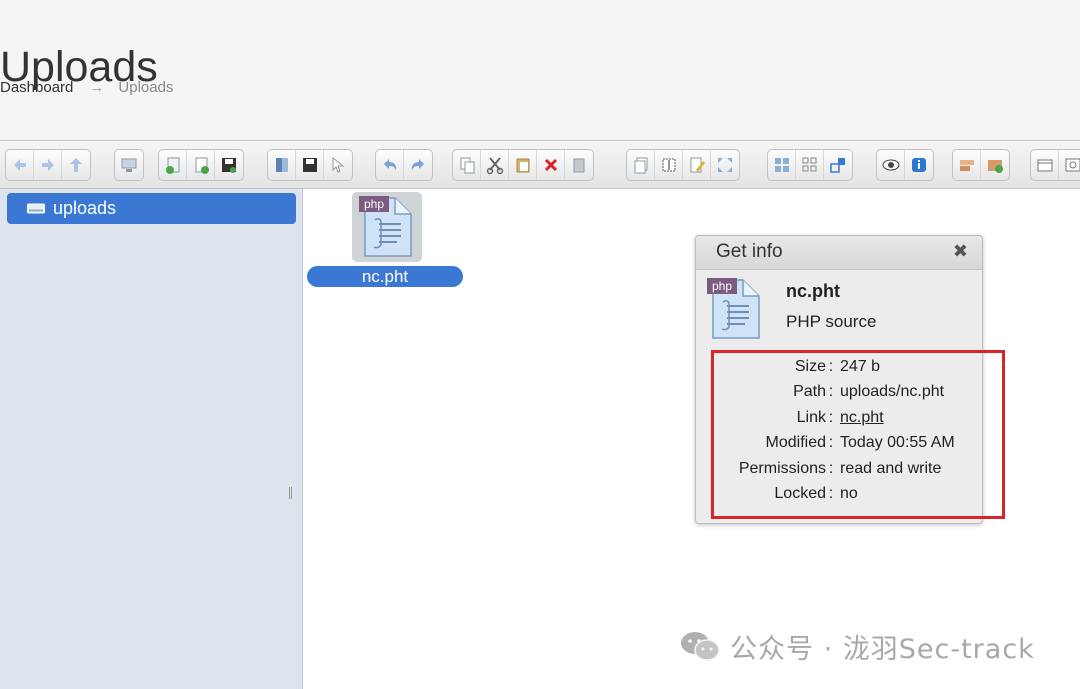 The height and width of the screenshot is (689, 1080). I want to click on new-file-button, so click(201, 165).